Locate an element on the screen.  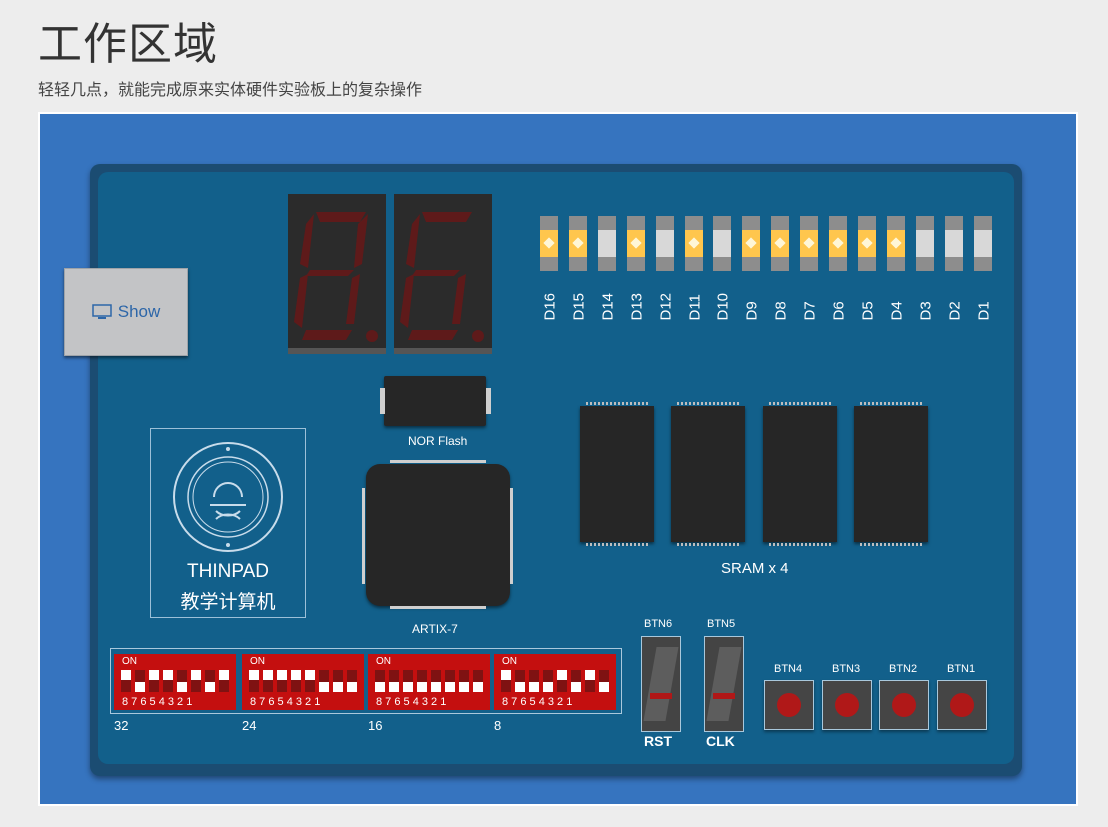
led-label-text: D13 is located at coordinates (637, 306).